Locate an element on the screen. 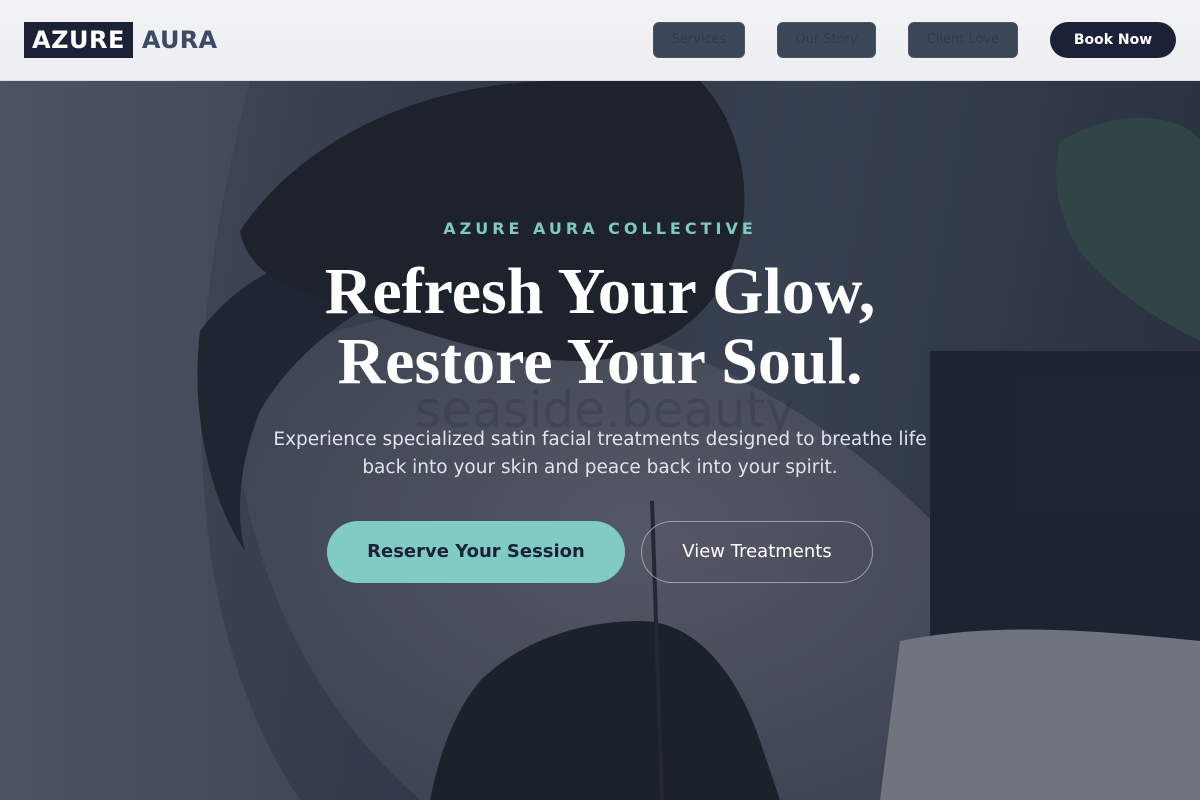  logo: AZURE AURA is located at coordinates (120, 40).